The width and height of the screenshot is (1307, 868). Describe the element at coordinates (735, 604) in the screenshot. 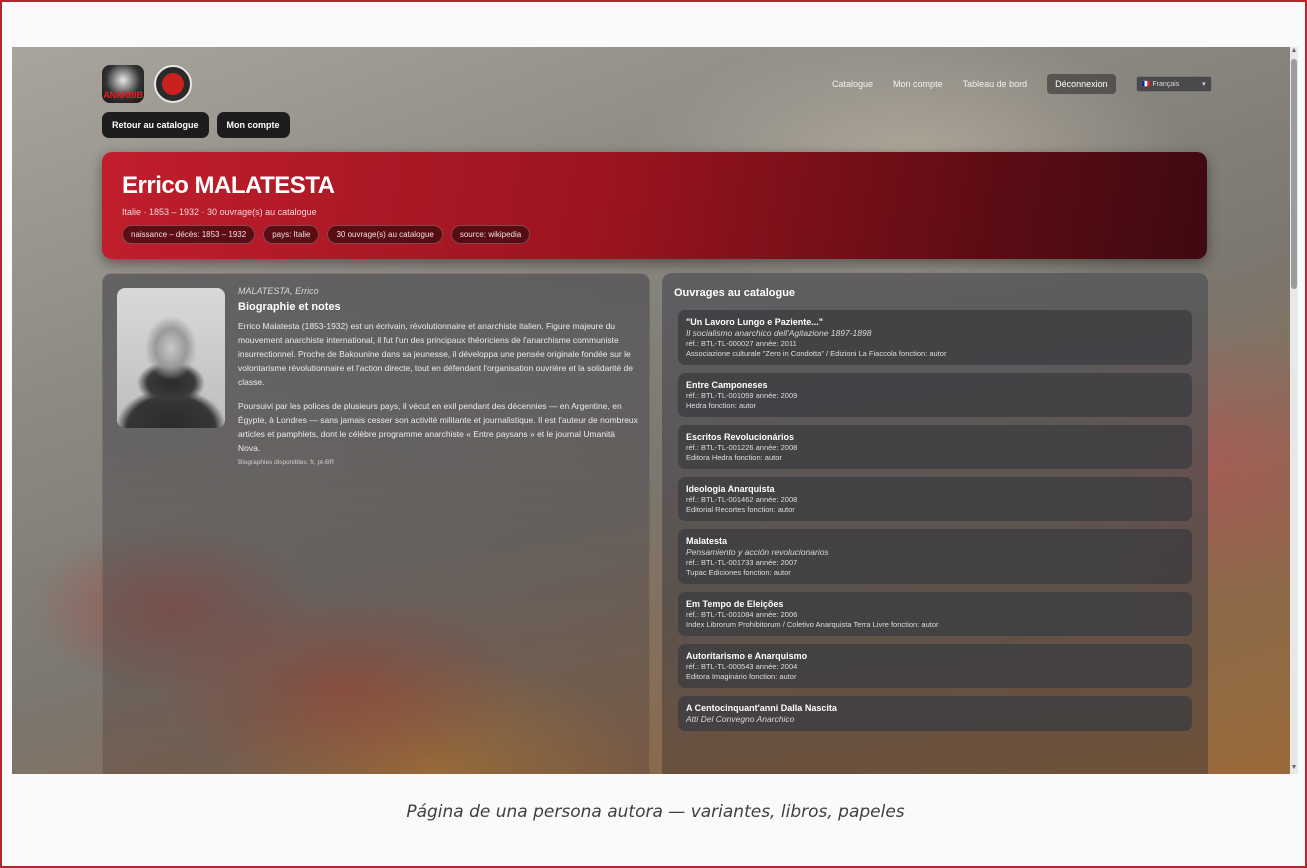

I see `work-title: Em Tempo de Eleições` at that location.